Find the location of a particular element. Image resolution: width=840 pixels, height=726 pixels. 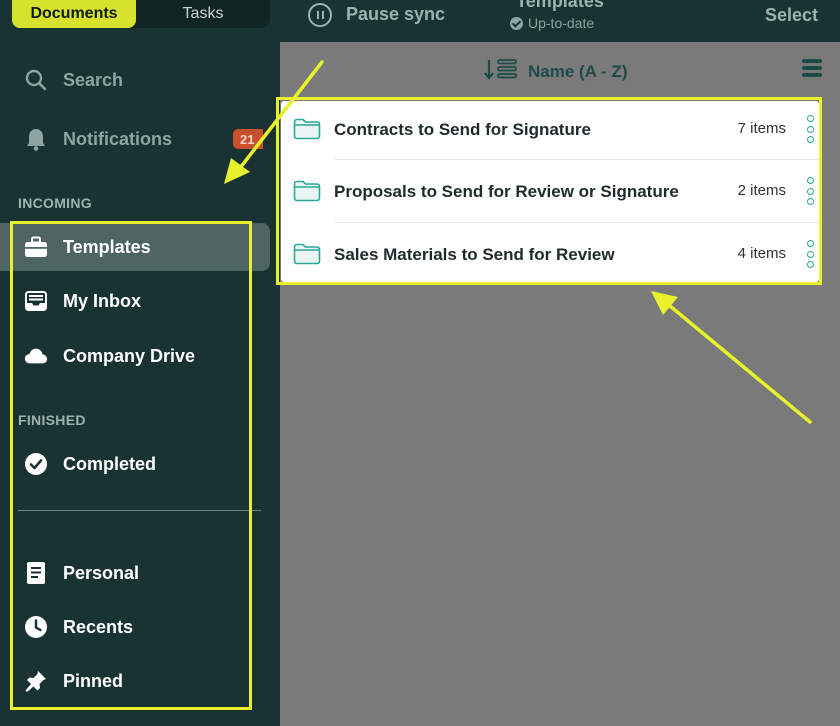

sidebar-item-recents: Recents is located at coordinates (135, 627).